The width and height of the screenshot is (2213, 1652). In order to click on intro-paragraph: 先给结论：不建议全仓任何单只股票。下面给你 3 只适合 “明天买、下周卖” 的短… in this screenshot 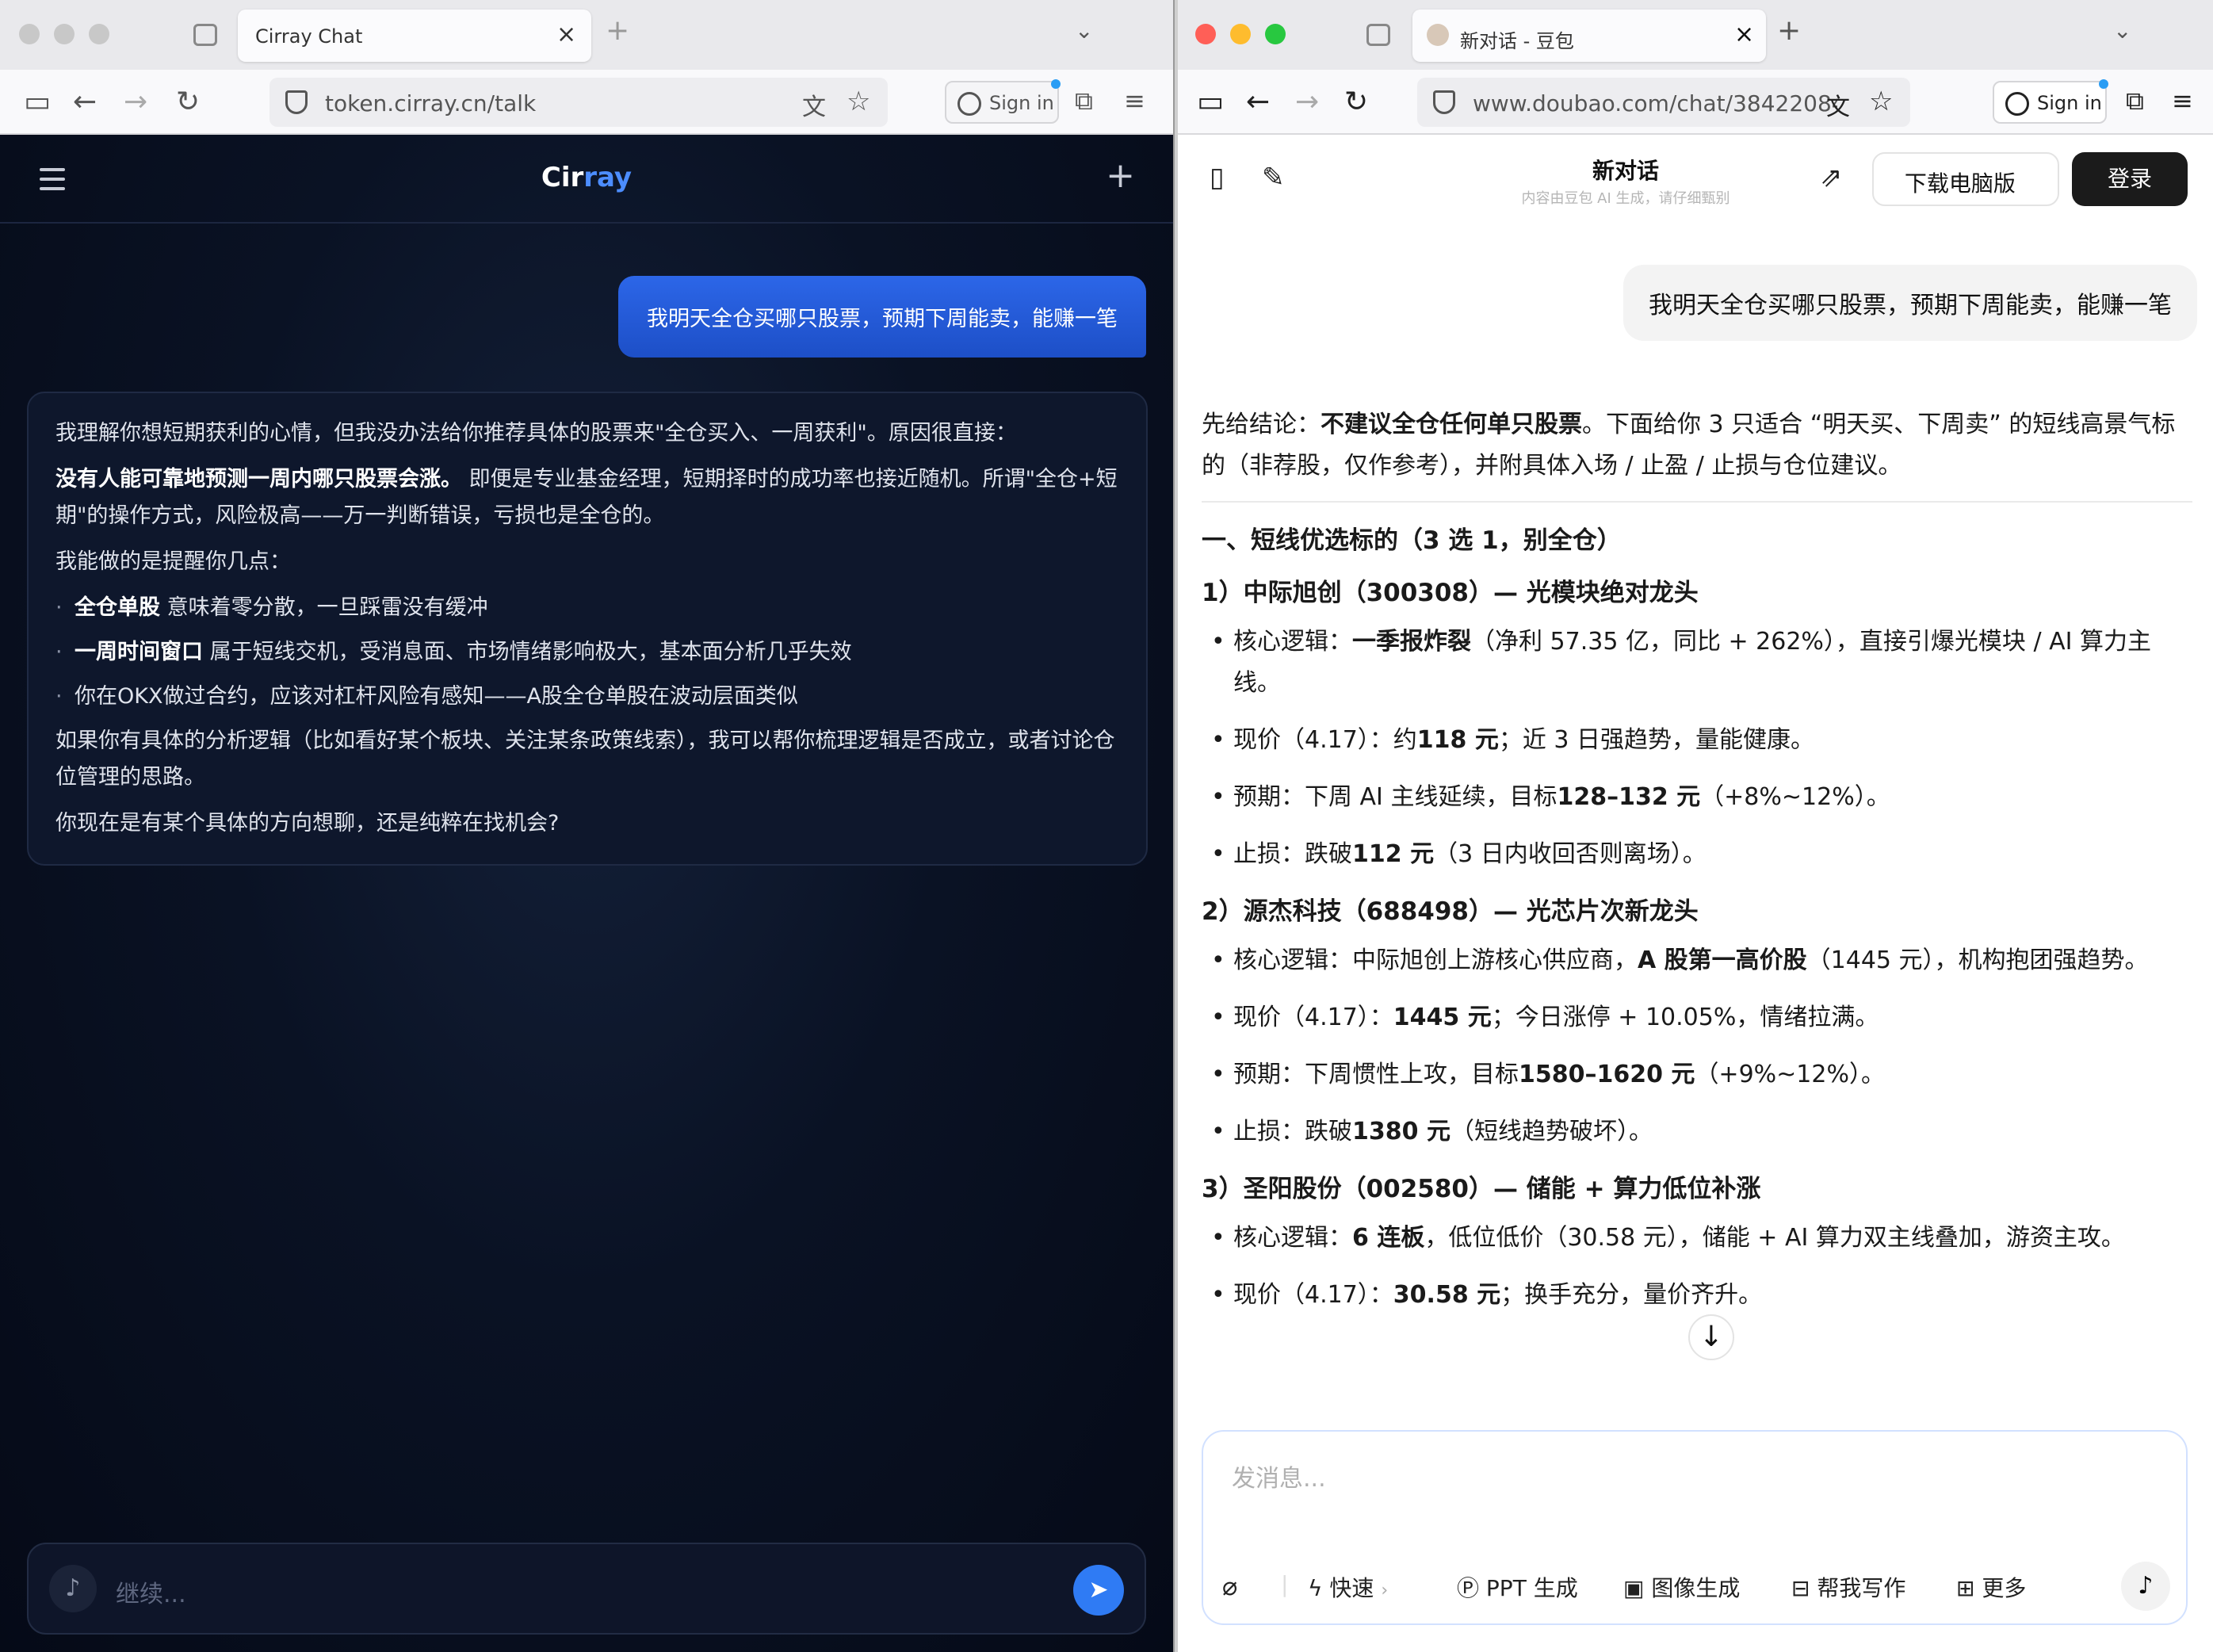, I will do `click(1689, 446)`.